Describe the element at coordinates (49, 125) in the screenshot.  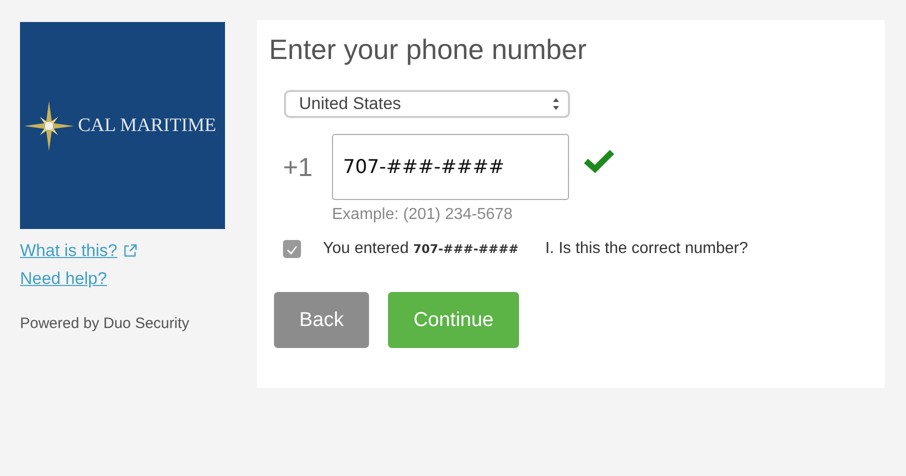
I see `compass-star-icon` at that location.